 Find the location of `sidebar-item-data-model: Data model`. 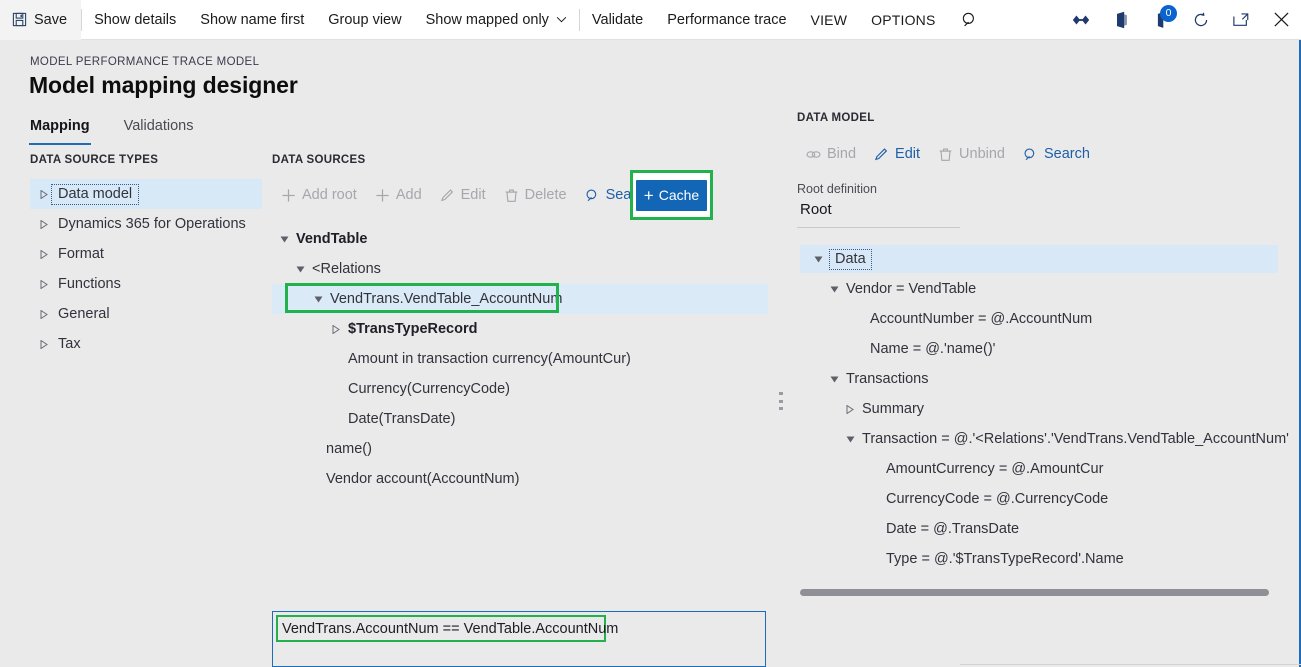

sidebar-item-data-model: Data model is located at coordinates (146, 194).